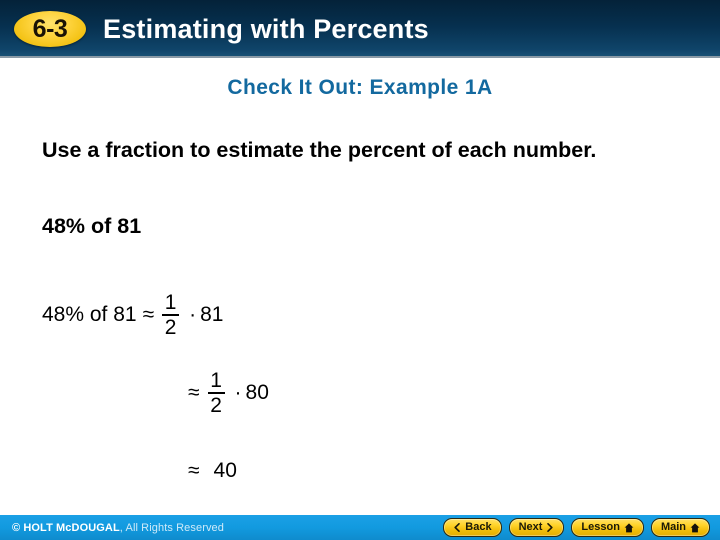  I want to click on next-button: Next, so click(536, 527).